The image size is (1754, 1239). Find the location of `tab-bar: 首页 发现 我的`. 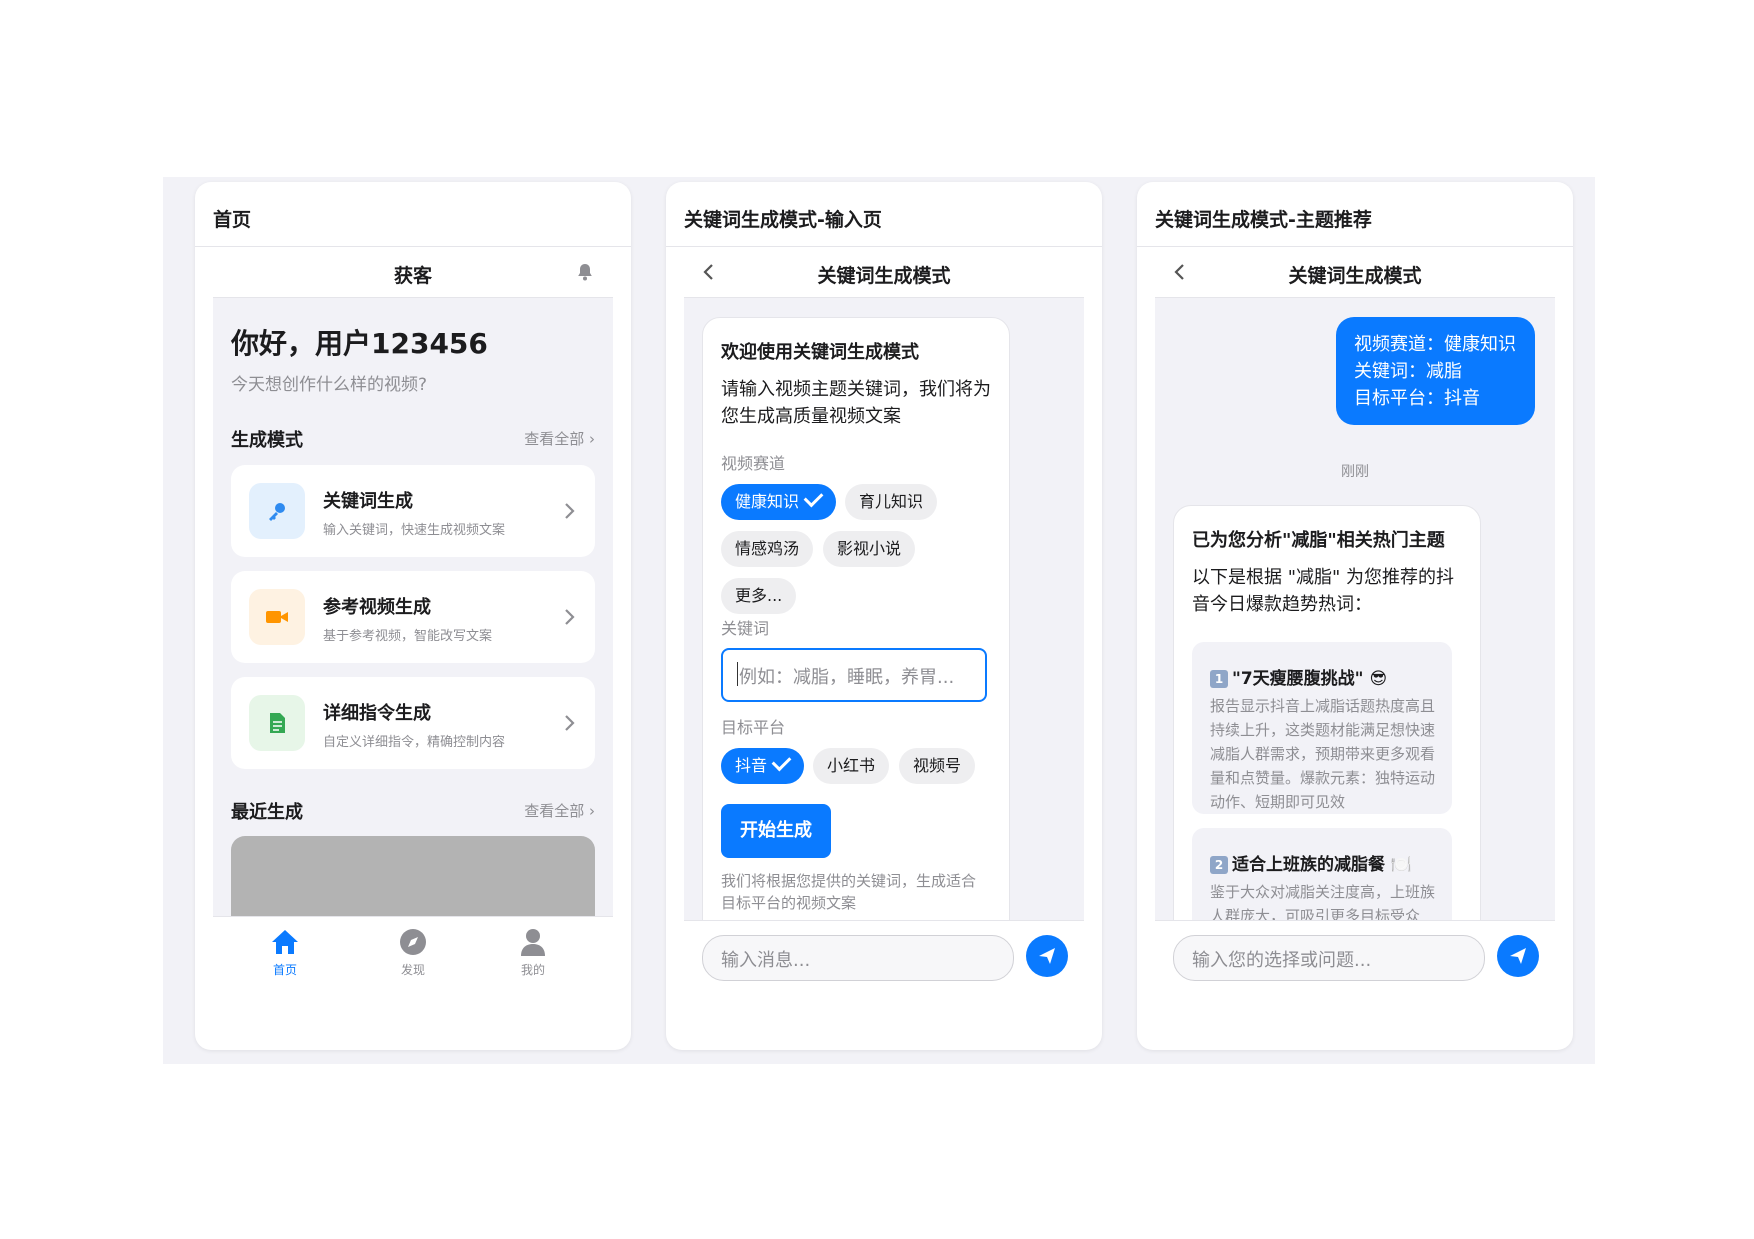

tab-bar: 首页 发现 我的 is located at coordinates (413, 954).